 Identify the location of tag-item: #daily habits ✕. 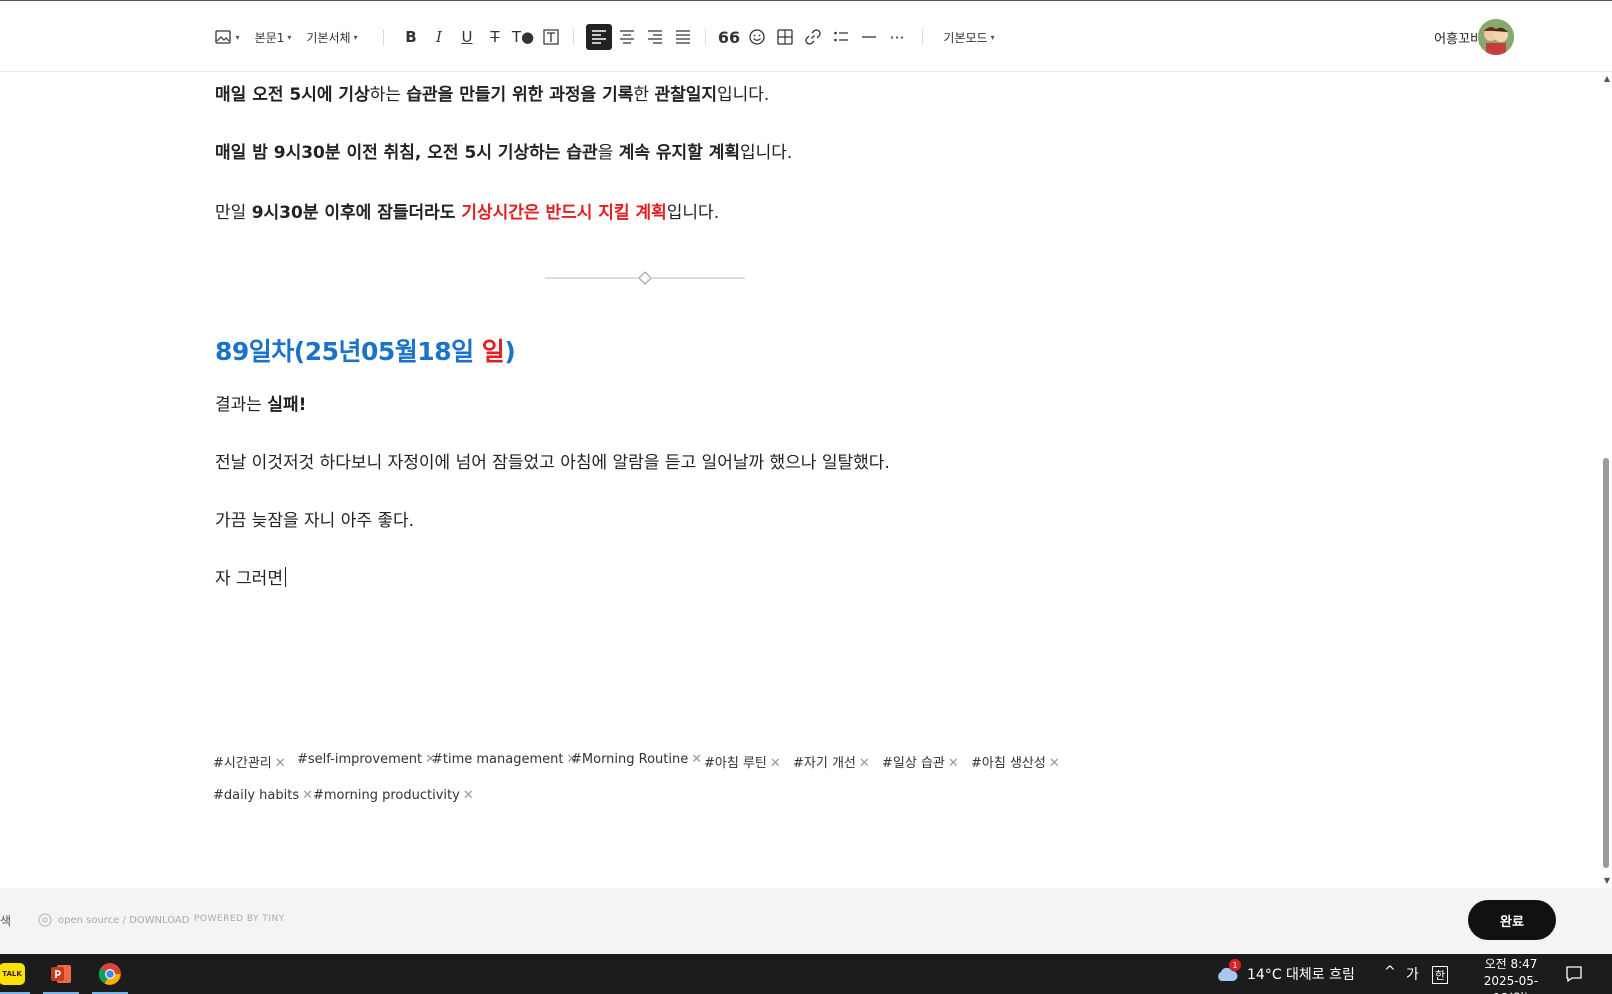
(263, 795).